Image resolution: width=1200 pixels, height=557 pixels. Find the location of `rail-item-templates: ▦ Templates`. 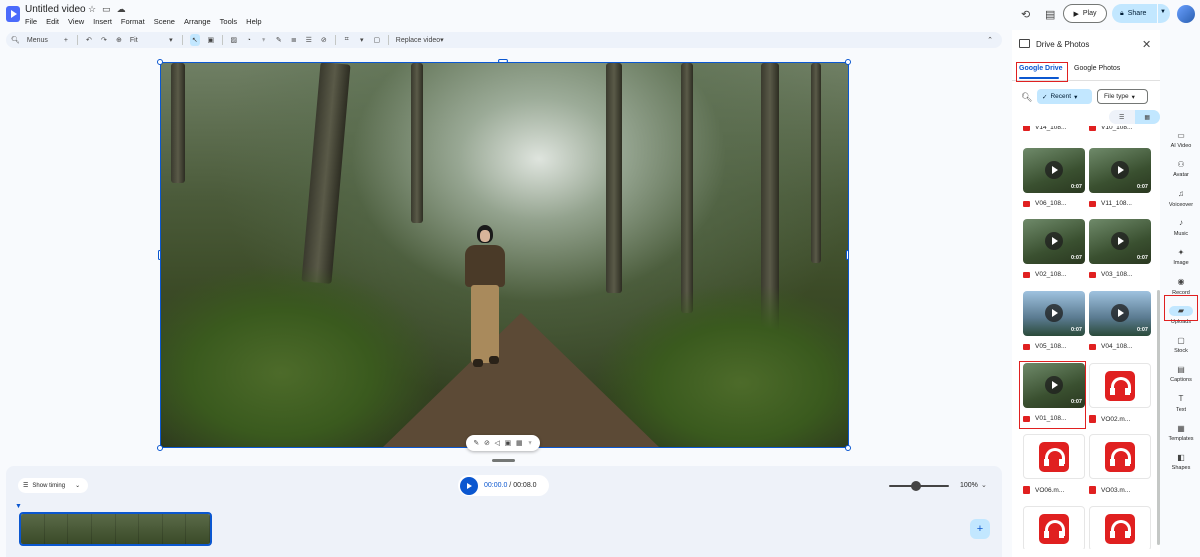

rail-item-templates: ▦ Templates is located at coordinates (1181, 433).